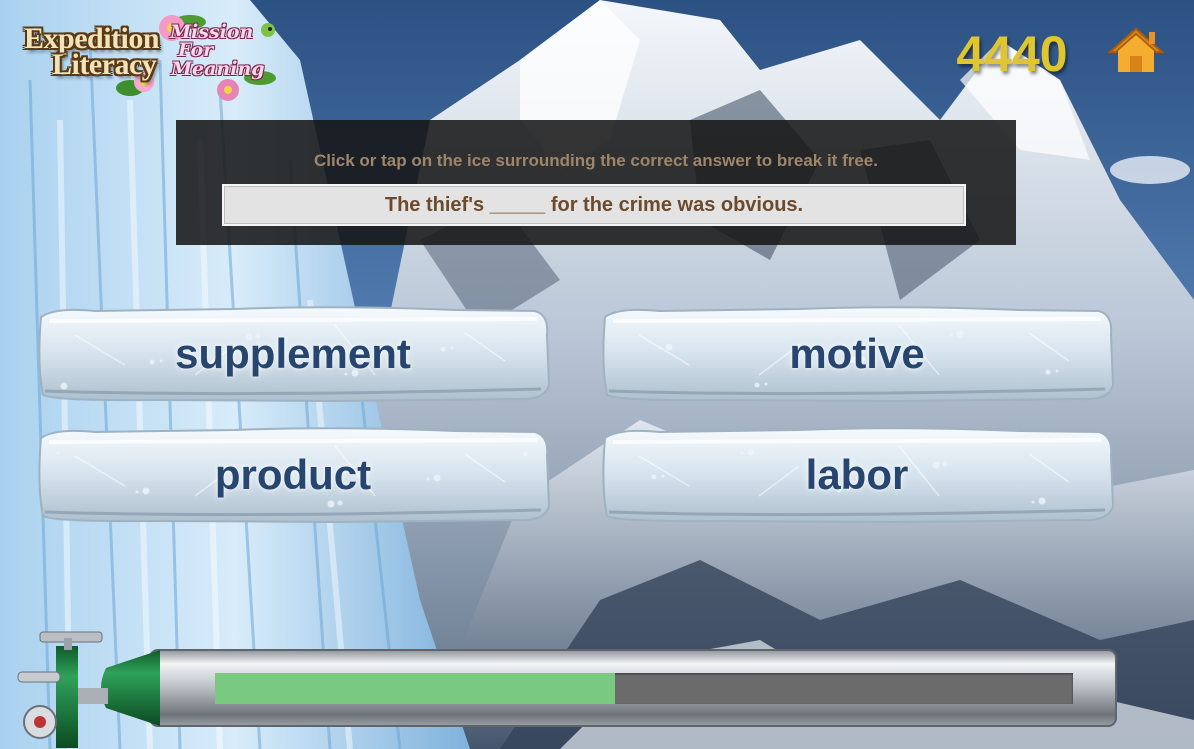  I want to click on answer-word: motive, so click(857, 353).